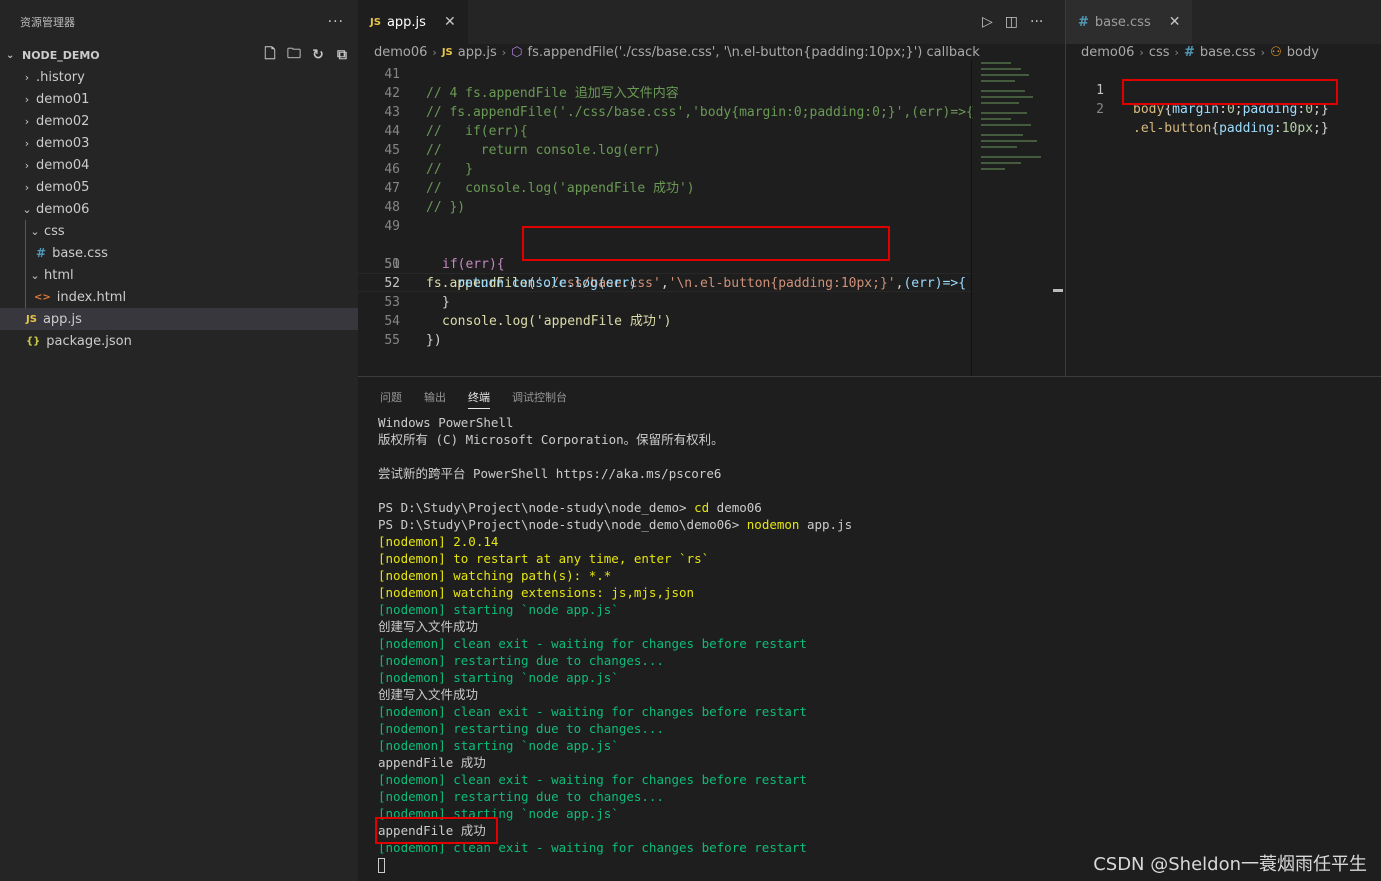  I want to click on new-folder-icon: 🗀, so click(294, 54).